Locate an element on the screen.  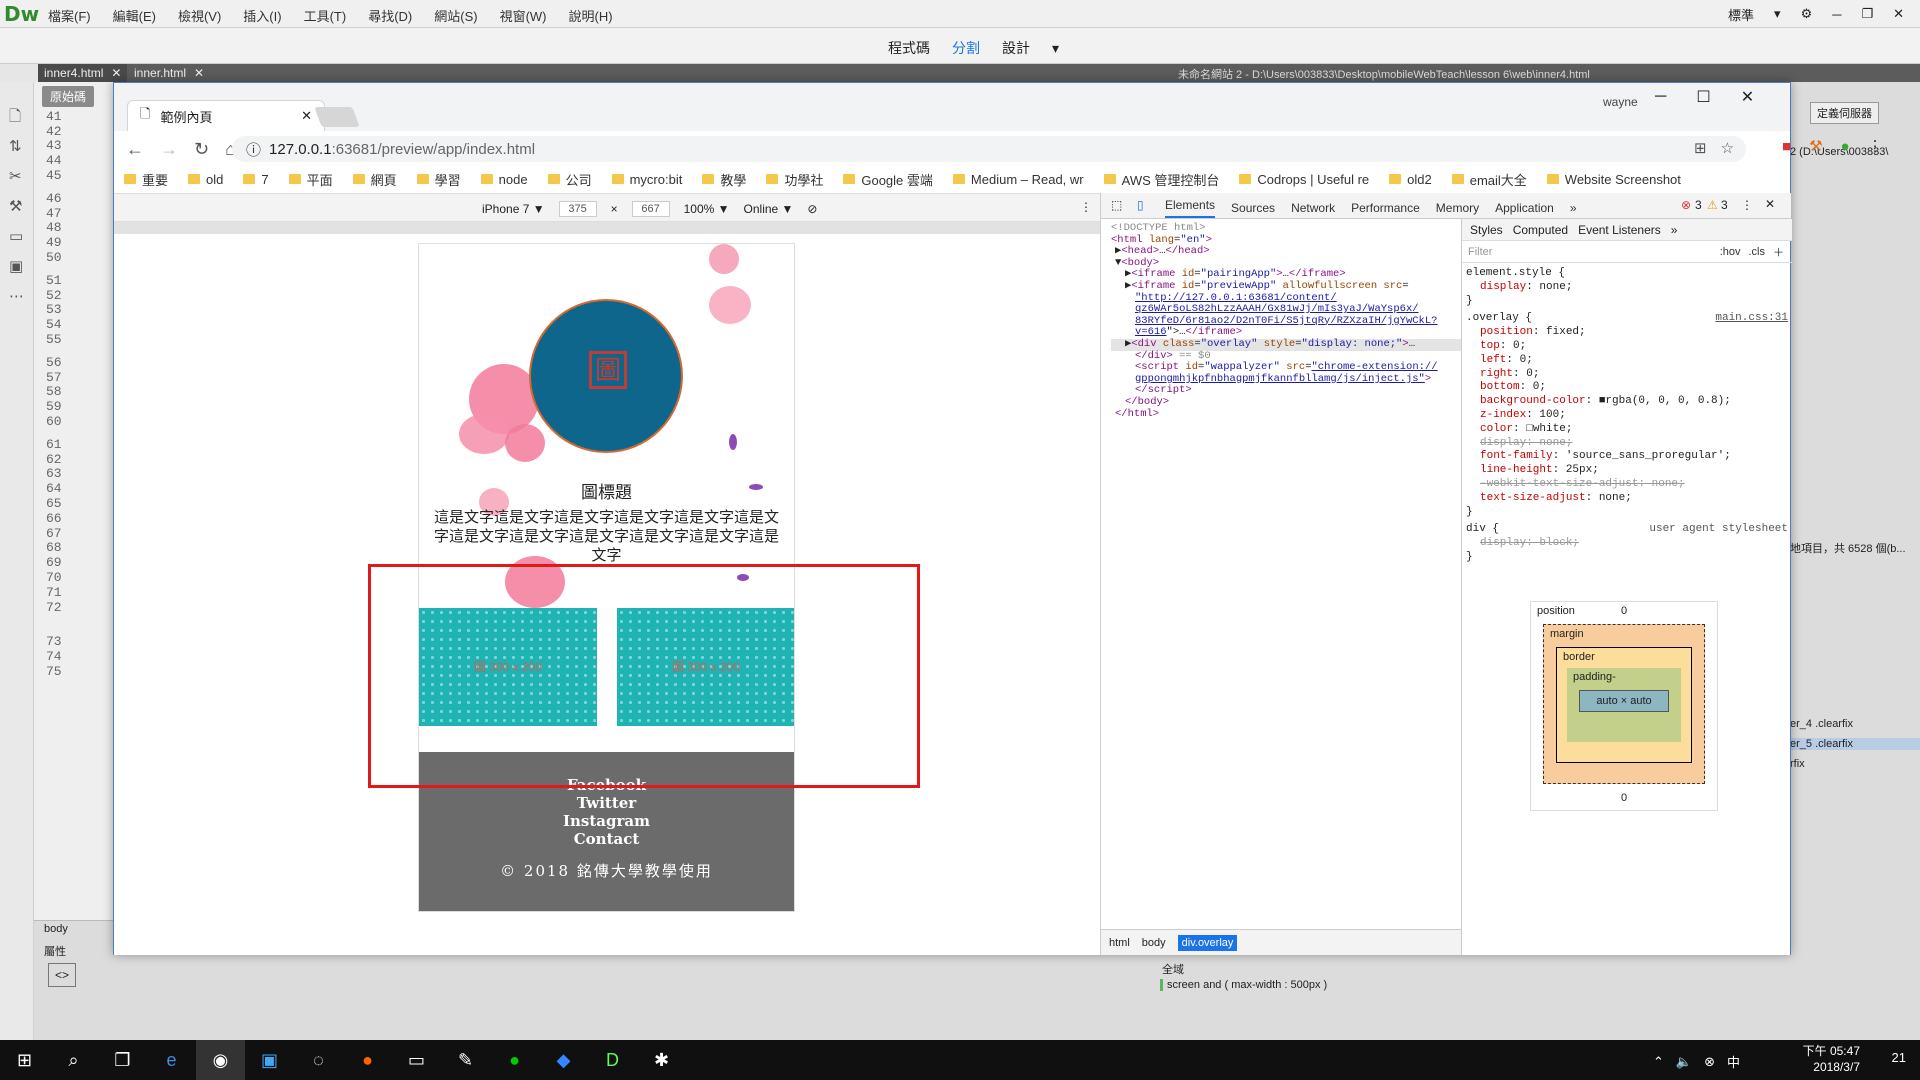
chrome-icon: ◉ is located at coordinates (220, 1060).